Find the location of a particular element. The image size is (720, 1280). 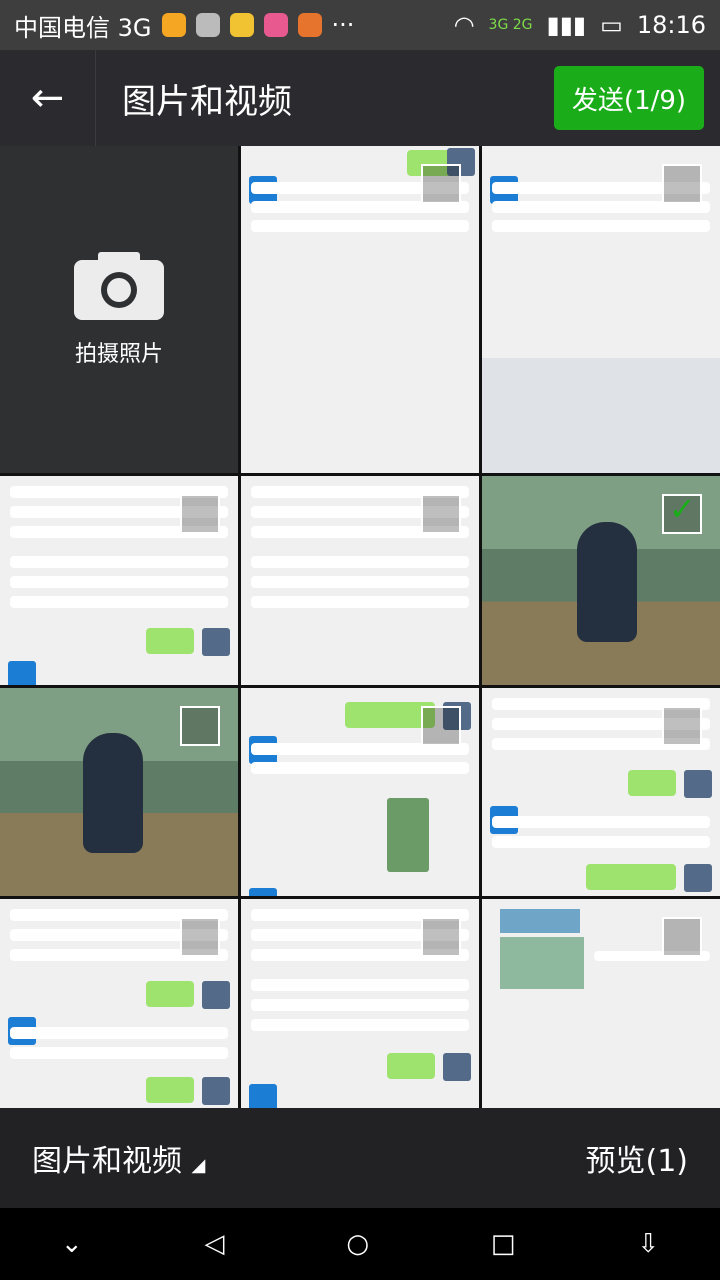

chrome-app-icon is located at coordinates (309, 25).